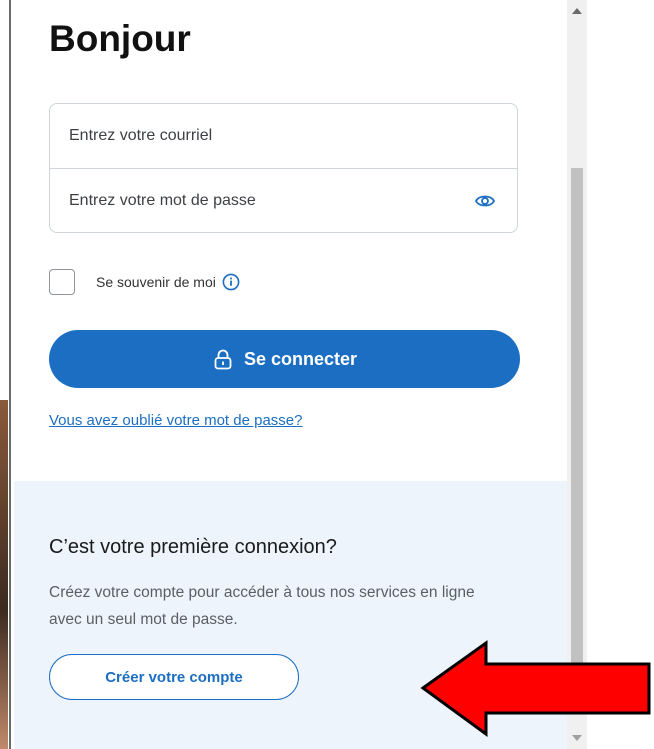 This screenshot has height=749, width=654. What do you see at coordinates (300, 358) in the screenshot?
I see `login-button-label: Se connecter` at bounding box center [300, 358].